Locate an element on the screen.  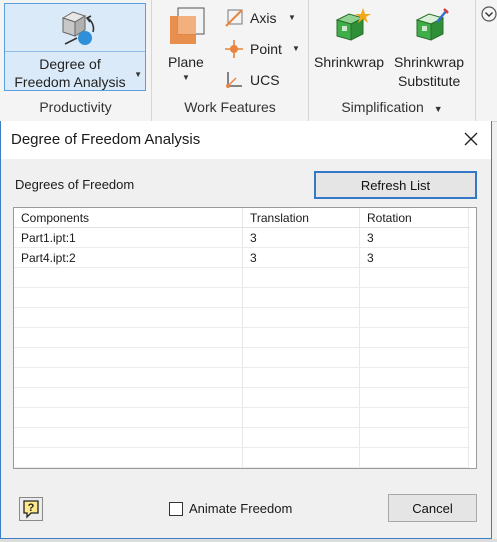
ucs-icon is located at coordinates (234, 80).